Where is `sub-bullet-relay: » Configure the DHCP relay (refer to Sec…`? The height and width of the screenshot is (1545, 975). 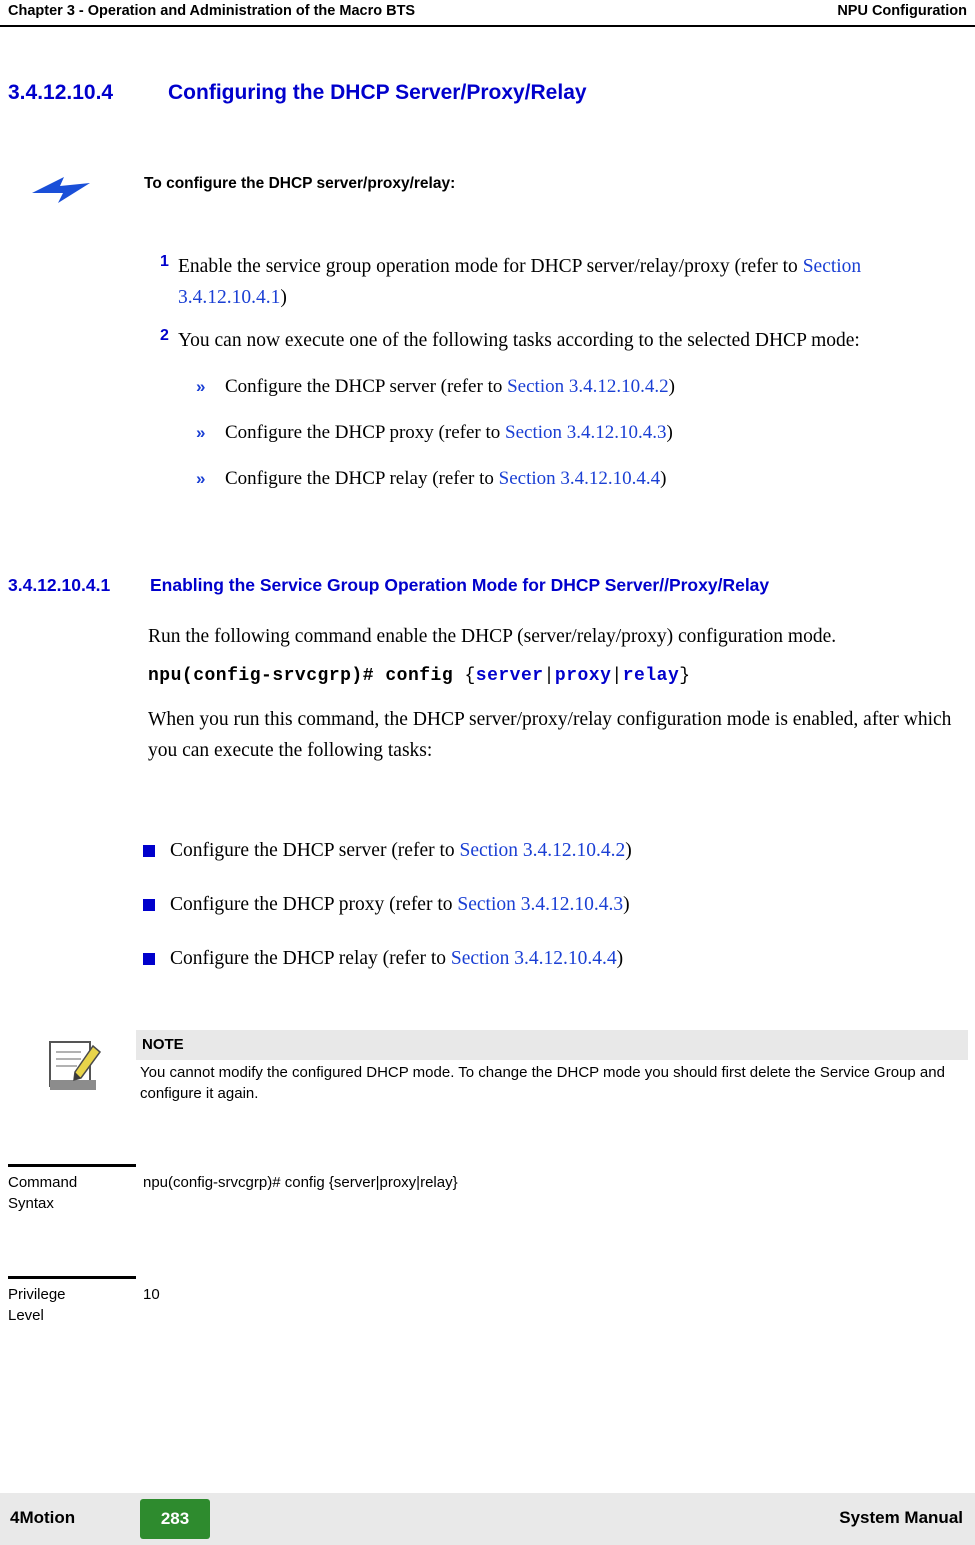
sub-bullet-relay: » Configure the DHCP relay (refer to Sec… is located at coordinates (487, 479).